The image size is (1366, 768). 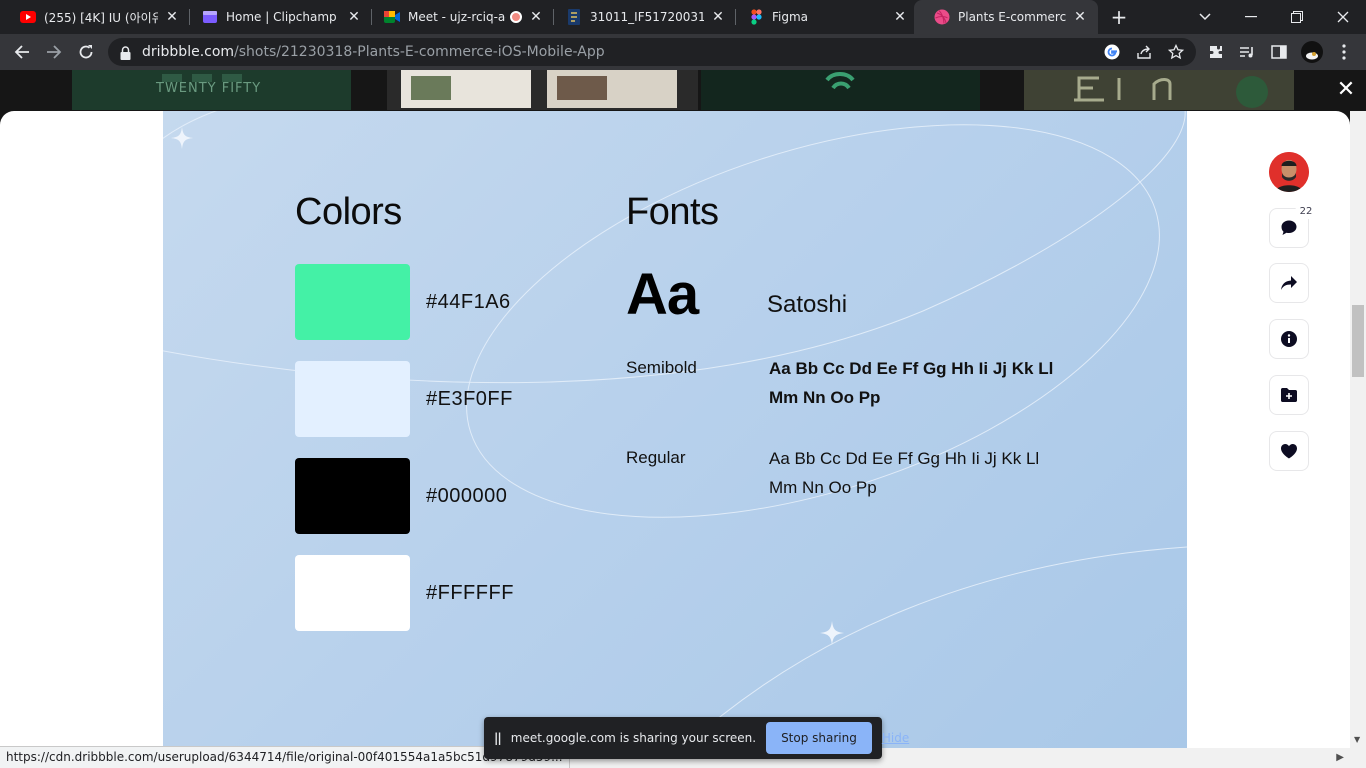 I want to click on info-icon, so click(x=1289, y=339).